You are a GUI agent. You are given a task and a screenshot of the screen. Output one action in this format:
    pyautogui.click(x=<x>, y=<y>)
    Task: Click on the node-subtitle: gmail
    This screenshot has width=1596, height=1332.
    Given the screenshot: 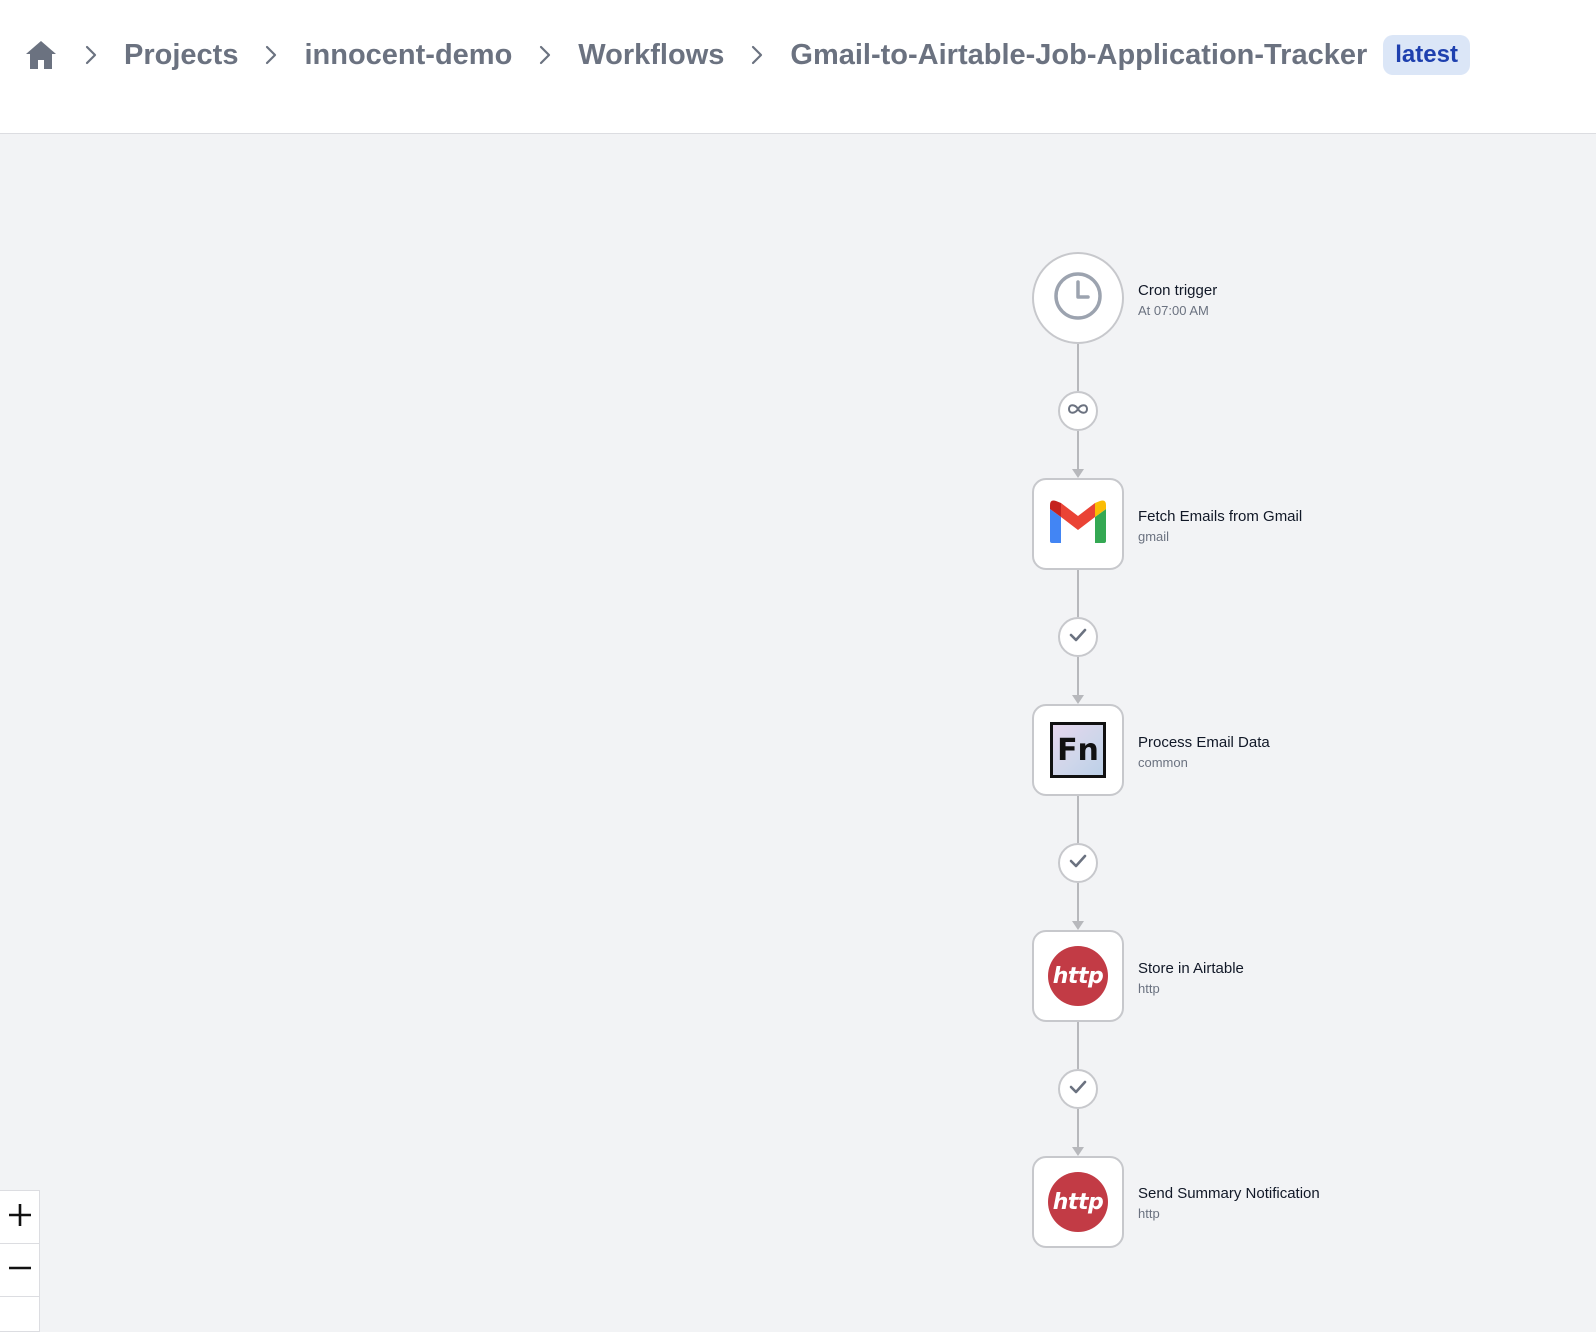 What is the action you would take?
    pyautogui.click(x=1154, y=536)
    